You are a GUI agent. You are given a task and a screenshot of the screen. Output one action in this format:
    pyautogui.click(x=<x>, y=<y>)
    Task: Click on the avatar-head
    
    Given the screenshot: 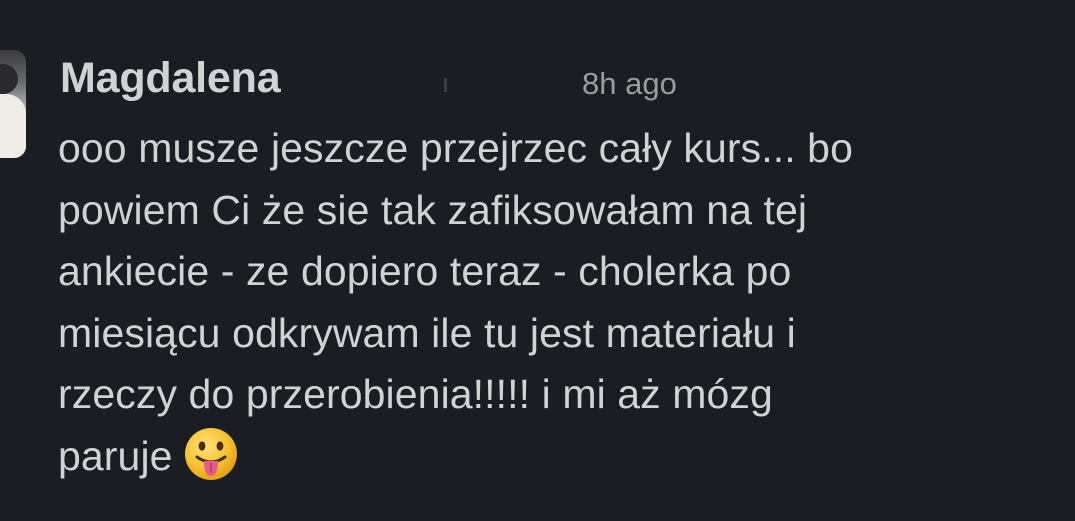 What is the action you would take?
    pyautogui.click(x=9, y=79)
    